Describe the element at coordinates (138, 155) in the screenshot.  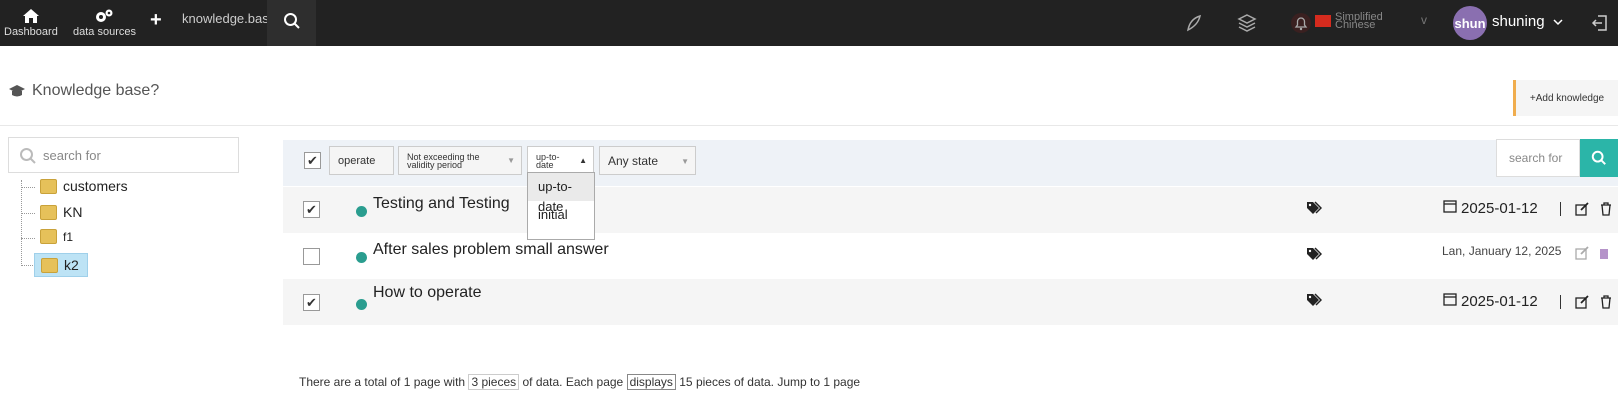
I see `sidebar-search-input` at that location.